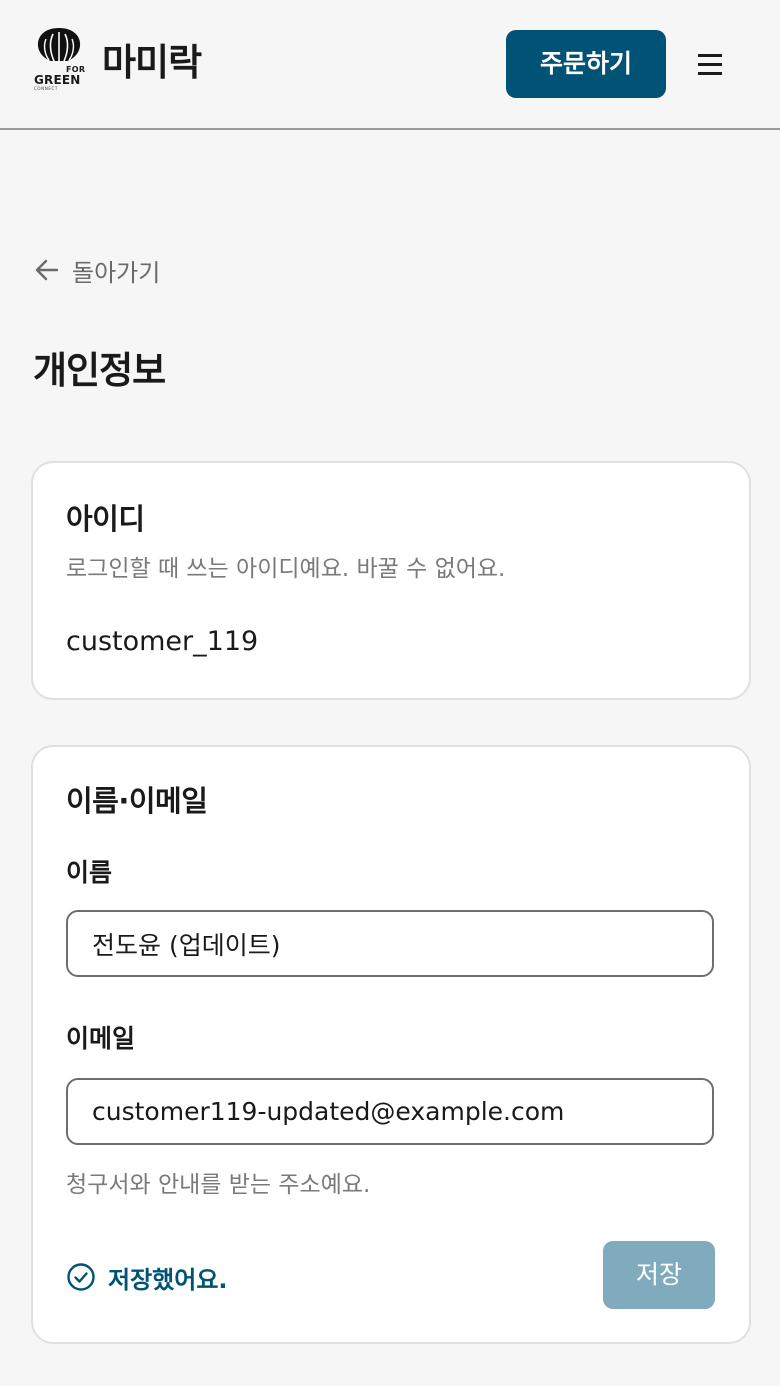 Image resolution: width=780 pixels, height=1386 pixels. Describe the element at coordinates (659, 1275) in the screenshot. I see `save-button: 저장` at that location.